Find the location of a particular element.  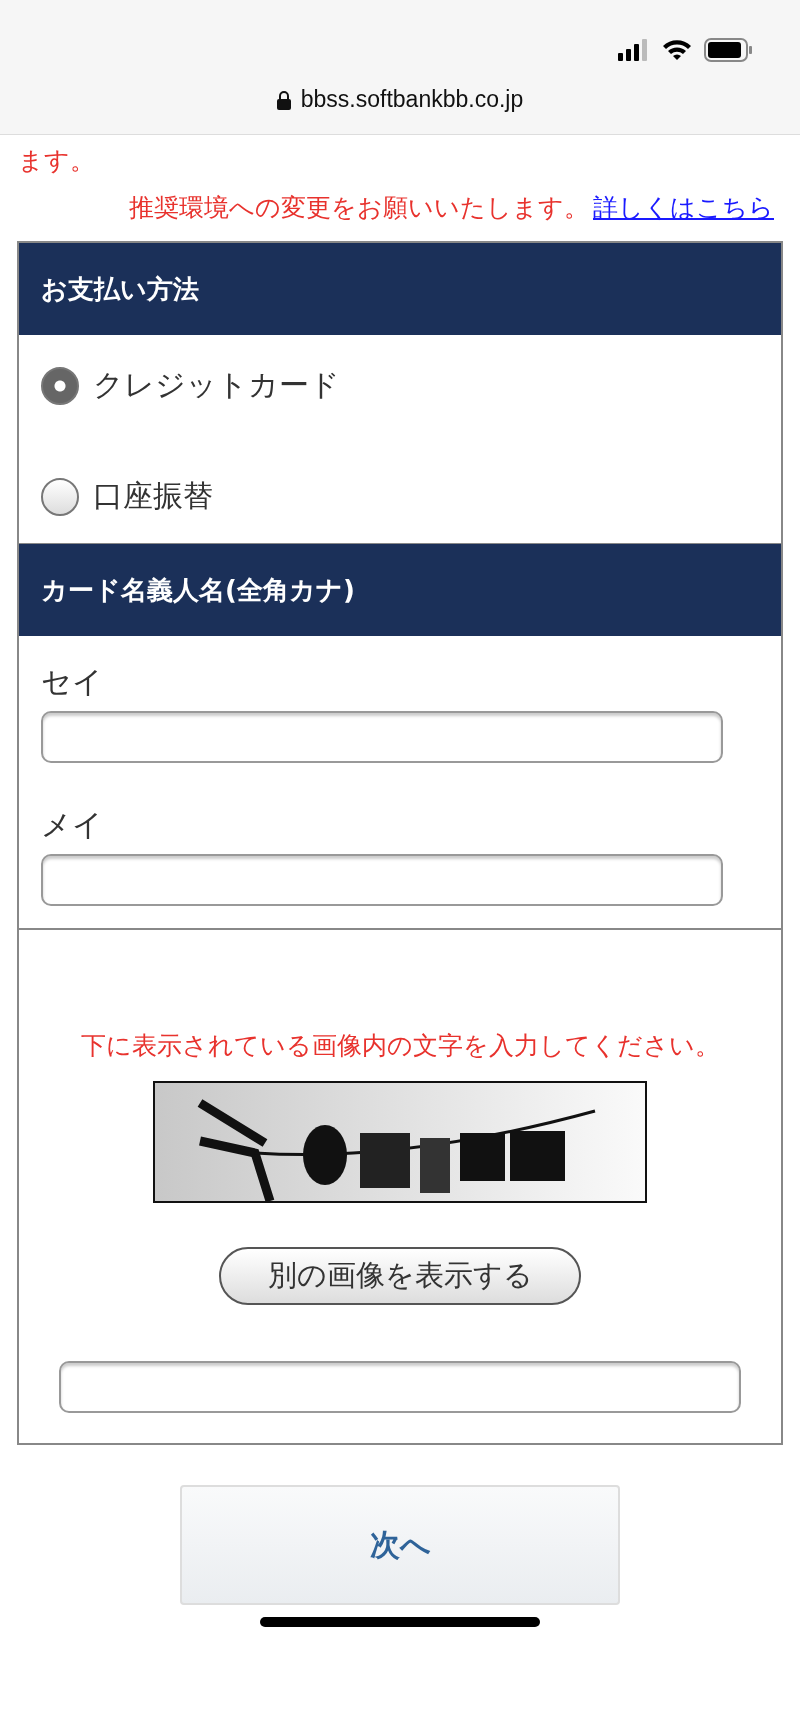

notice-text: ます。 is located at coordinates (57, 161).